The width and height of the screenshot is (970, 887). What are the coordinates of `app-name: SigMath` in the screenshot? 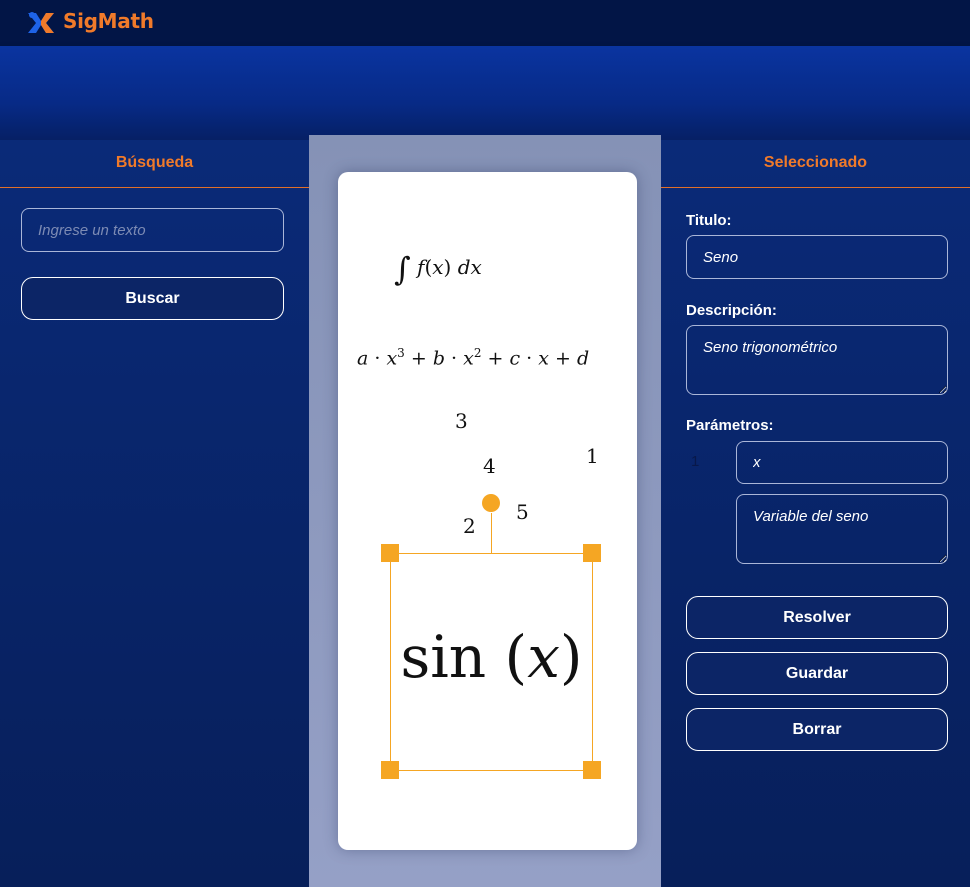 It's located at (108, 21).